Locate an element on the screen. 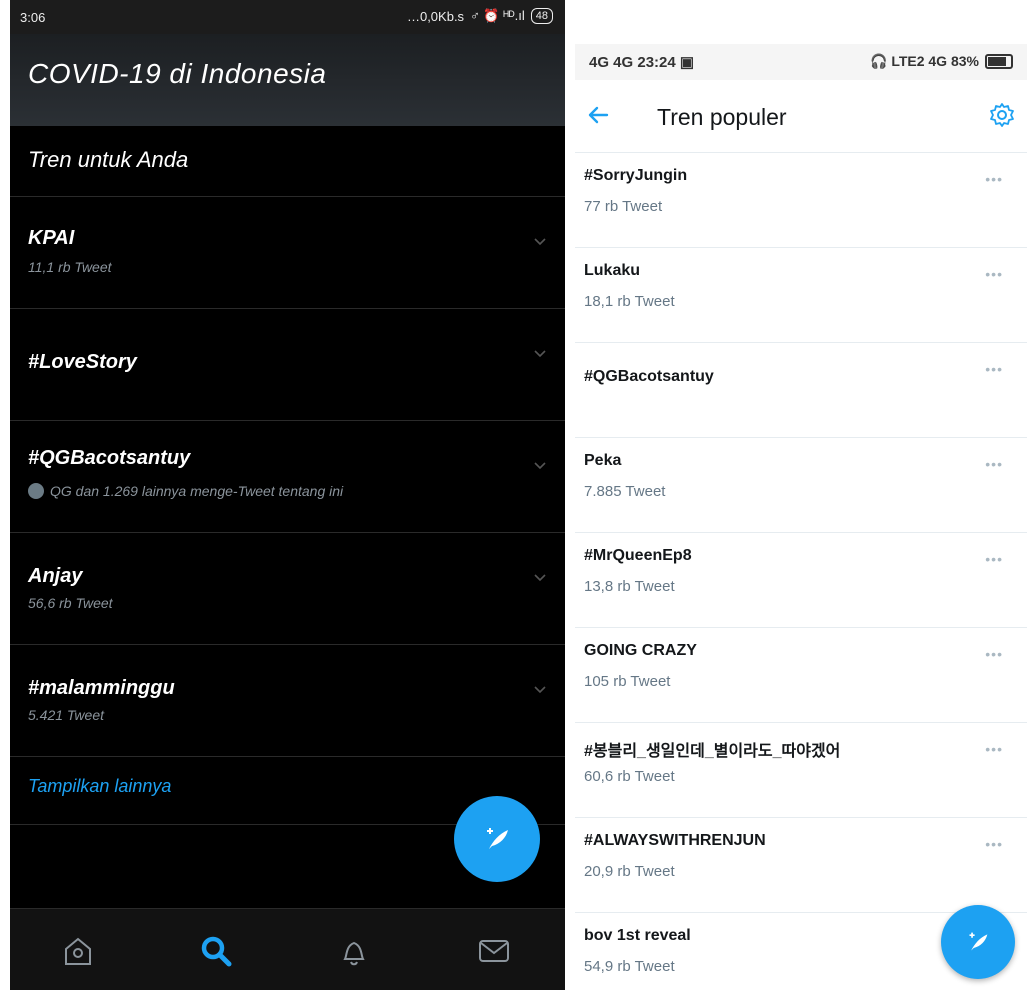 The image size is (1027, 990). banner-title: COVID-19 di Indonesia is located at coordinates (177, 73).